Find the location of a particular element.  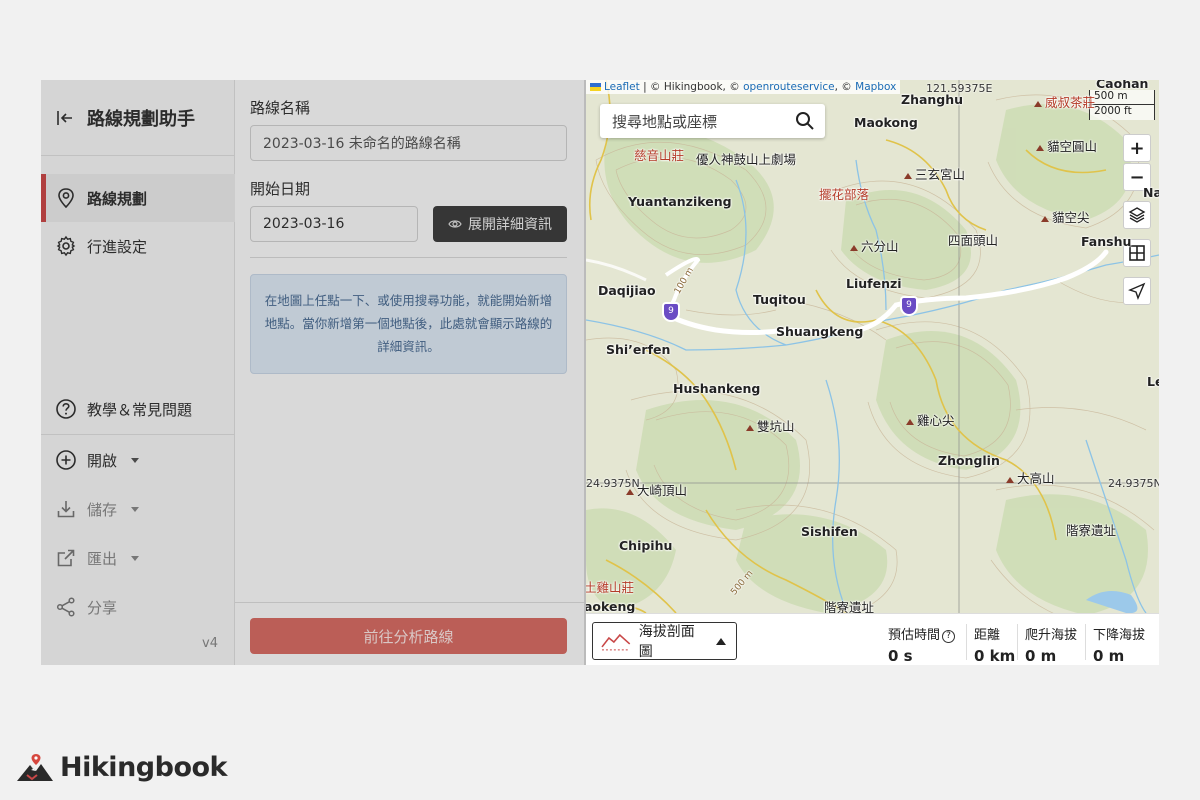

map-place-label: 六分山 is located at coordinates (874, 245).